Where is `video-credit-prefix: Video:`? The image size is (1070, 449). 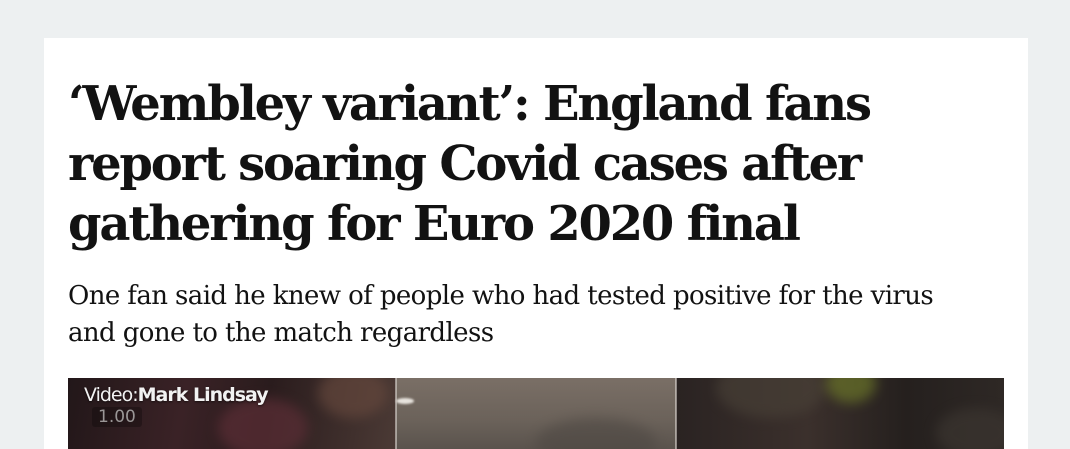
video-credit-prefix: Video: is located at coordinates (111, 395).